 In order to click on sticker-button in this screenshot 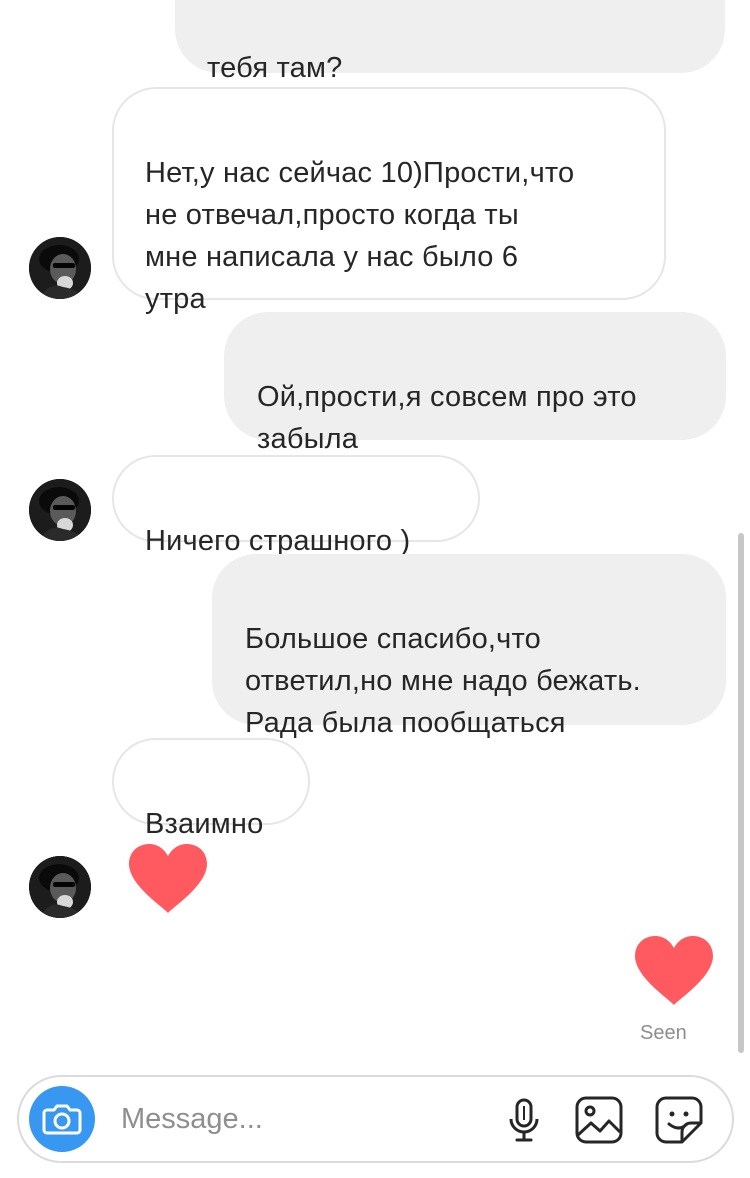, I will do `click(679, 1120)`.